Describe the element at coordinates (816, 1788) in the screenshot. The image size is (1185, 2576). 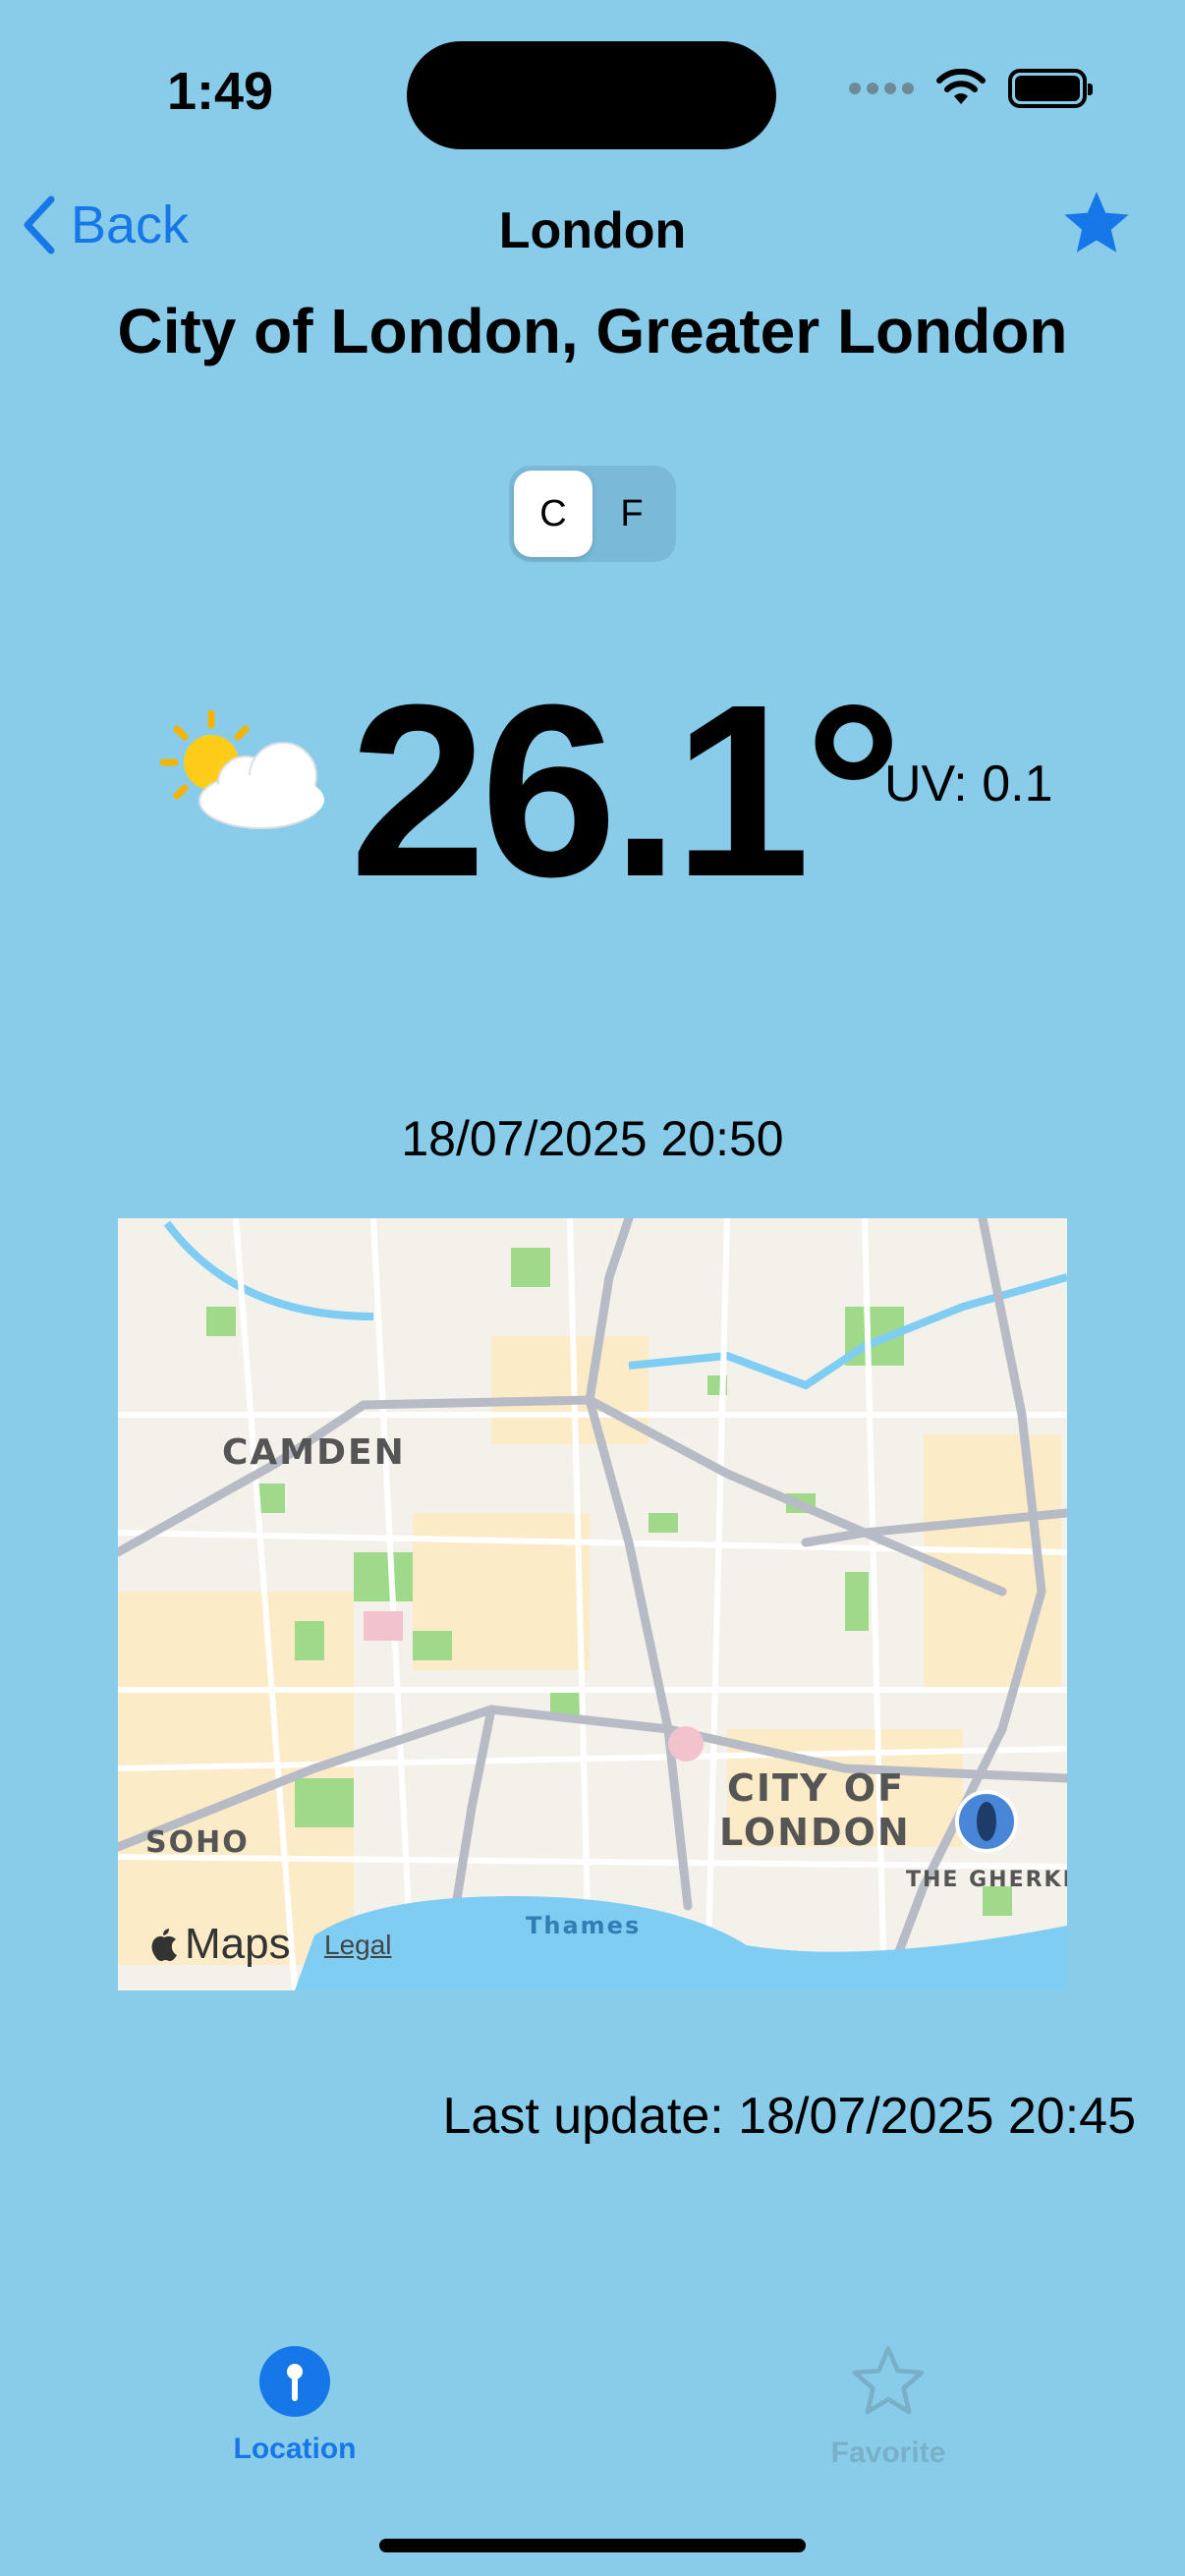
I see `map-label-city-of: CITY OF` at that location.